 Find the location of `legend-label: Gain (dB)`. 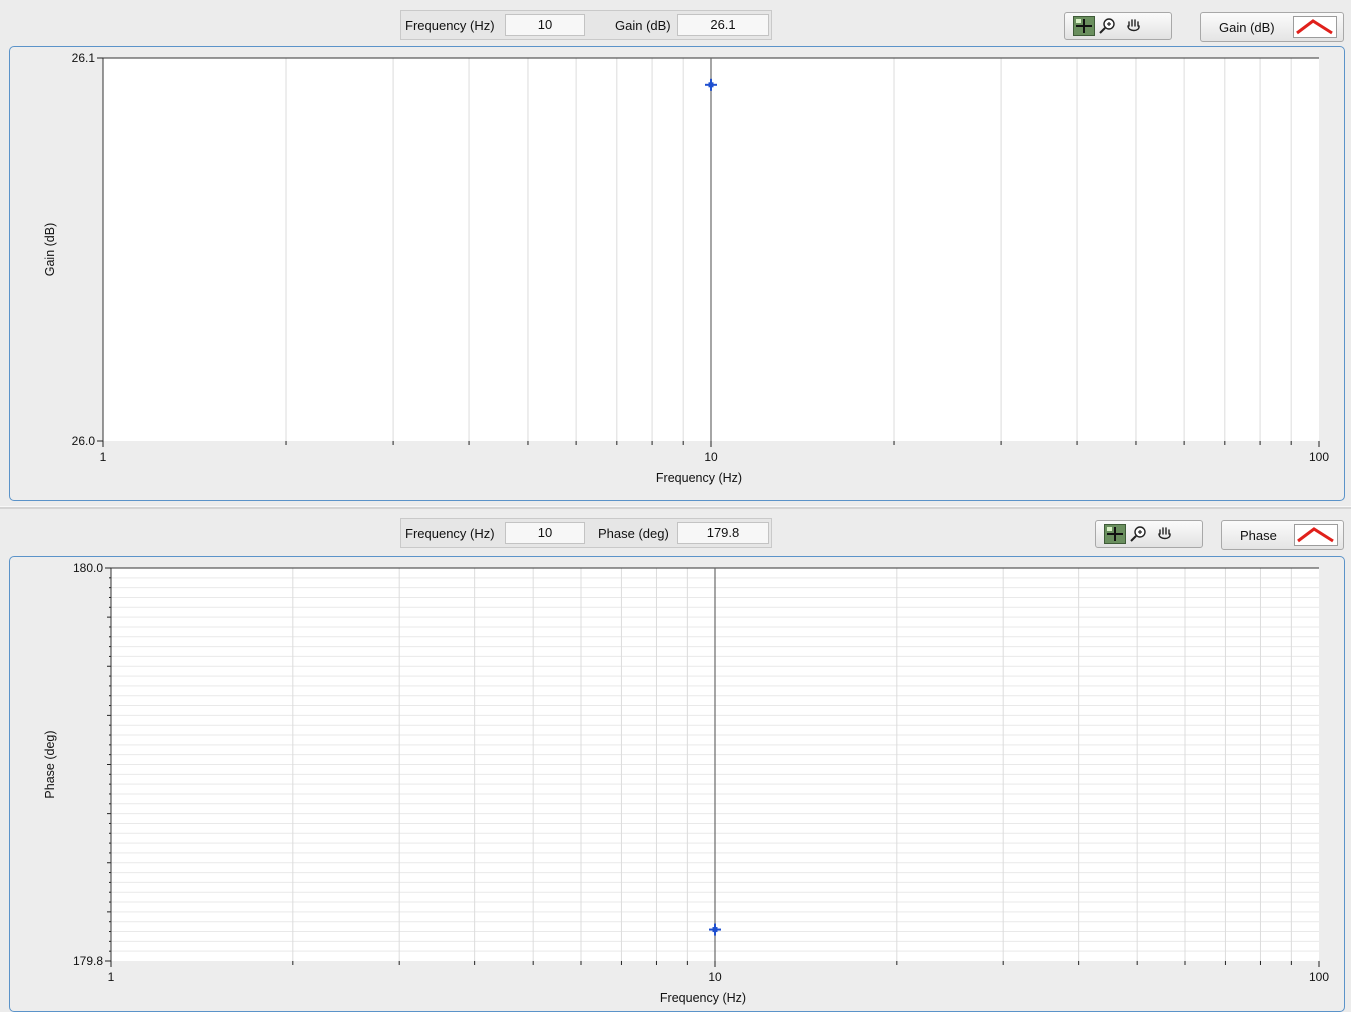

legend-label: Gain (dB) is located at coordinates (1247, 27).